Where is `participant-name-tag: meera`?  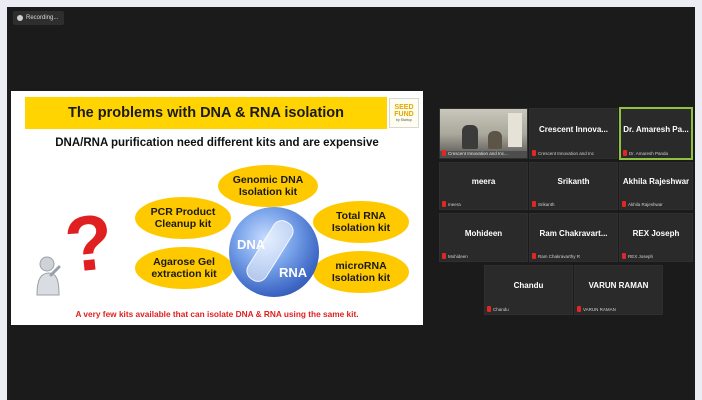 participant-name-tag: meera is located at coordinates (451, 204).